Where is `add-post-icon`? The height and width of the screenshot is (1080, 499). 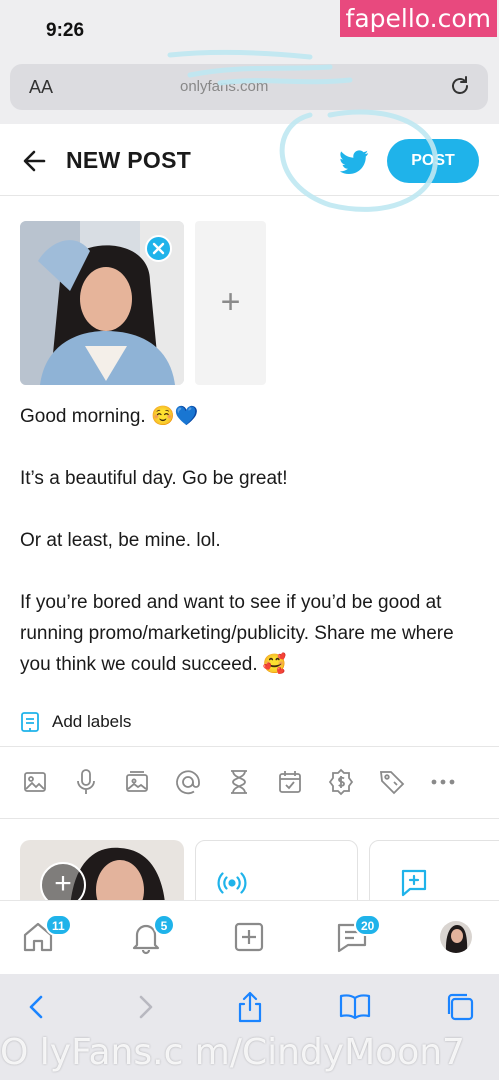
add-post-icon is located at coordinates (249, 937).